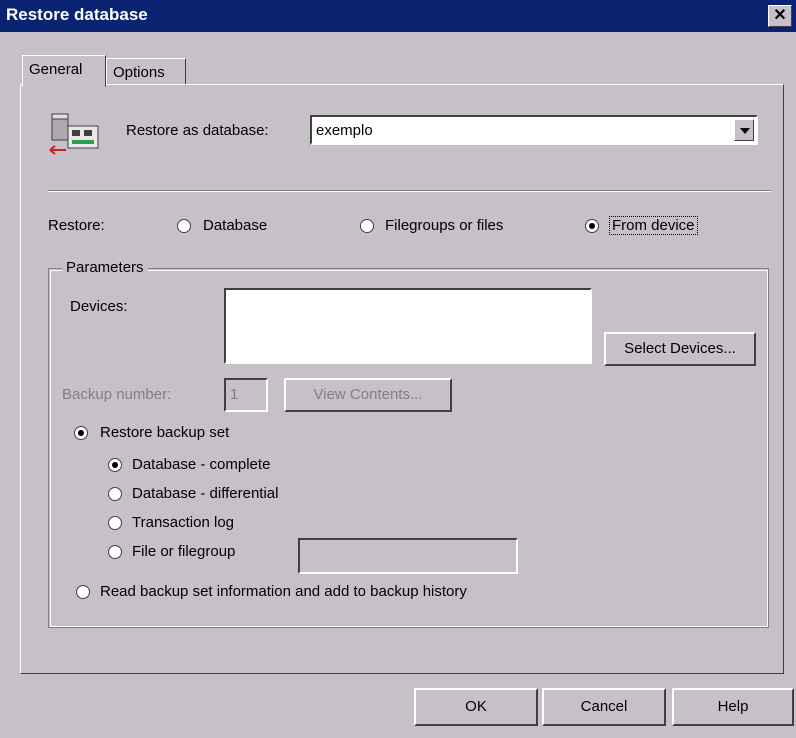 This screenshot has height=738, width=796. I want to click on radio-filegroups-label: Filegroups or files, so click(444, 225).